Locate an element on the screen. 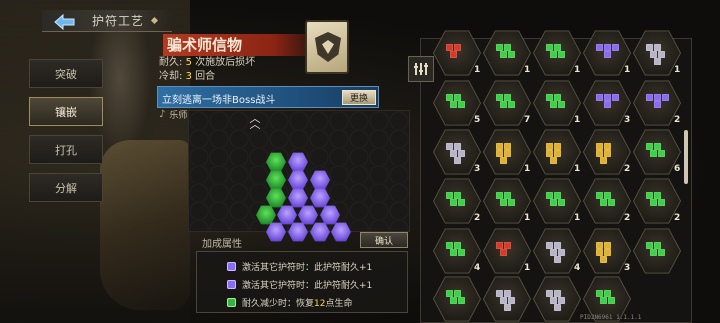 This screenshot has width=720, height=323. version-text: PID2N6961 1.1.1.1 is located at coordinates (611, 317).